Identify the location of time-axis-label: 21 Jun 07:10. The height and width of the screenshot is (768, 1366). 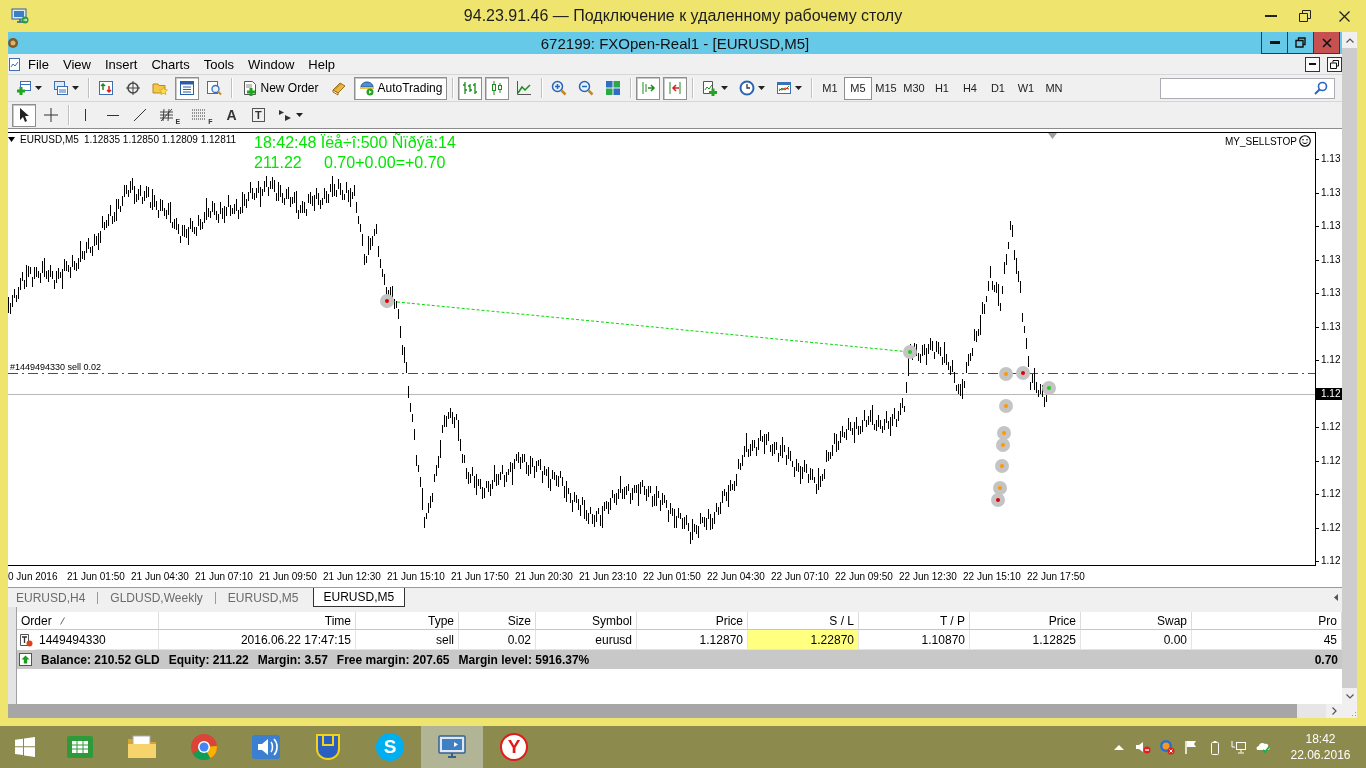
(224, 576).